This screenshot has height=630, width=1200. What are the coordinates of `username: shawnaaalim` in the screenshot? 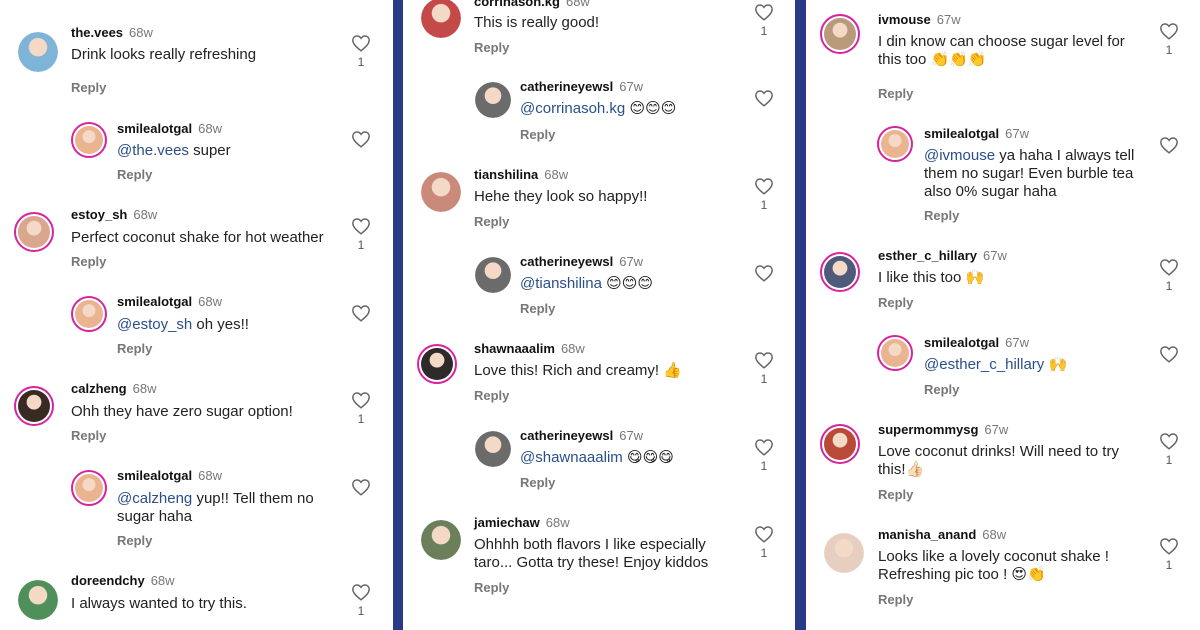 It's located at (514, 348).